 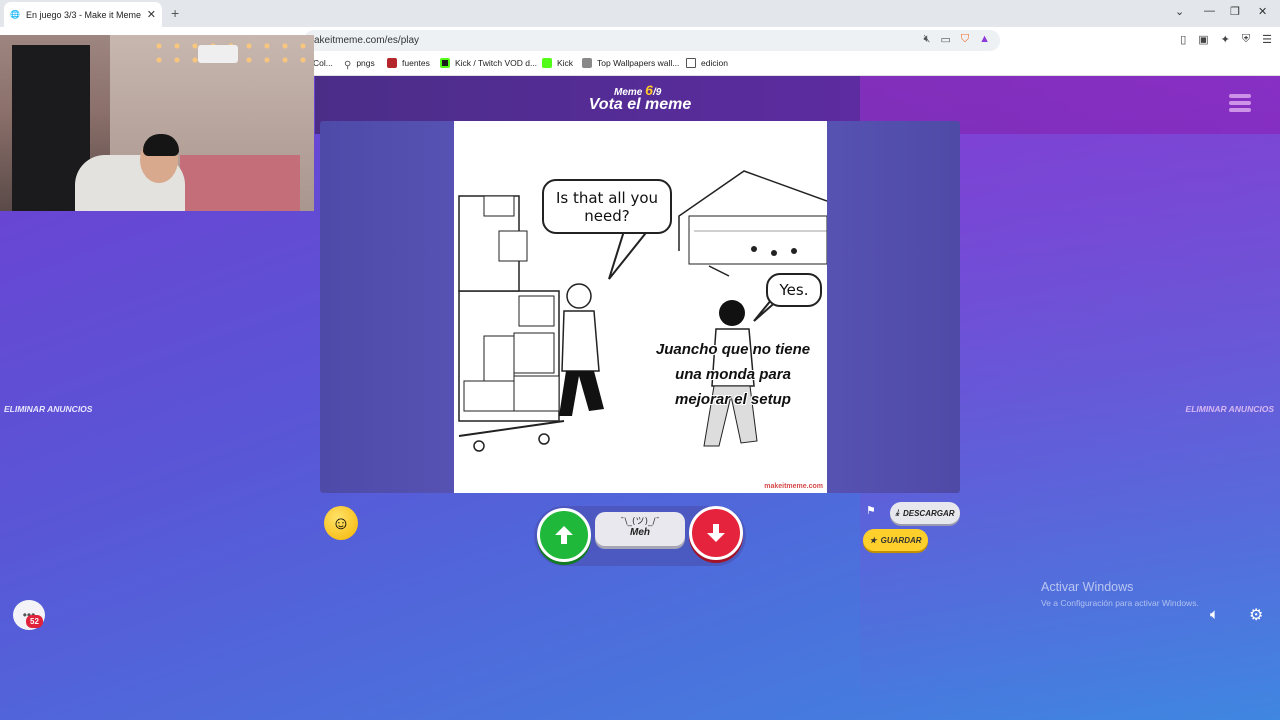 I want to click on download-icon: ⤓, so click(x=897, y=512).